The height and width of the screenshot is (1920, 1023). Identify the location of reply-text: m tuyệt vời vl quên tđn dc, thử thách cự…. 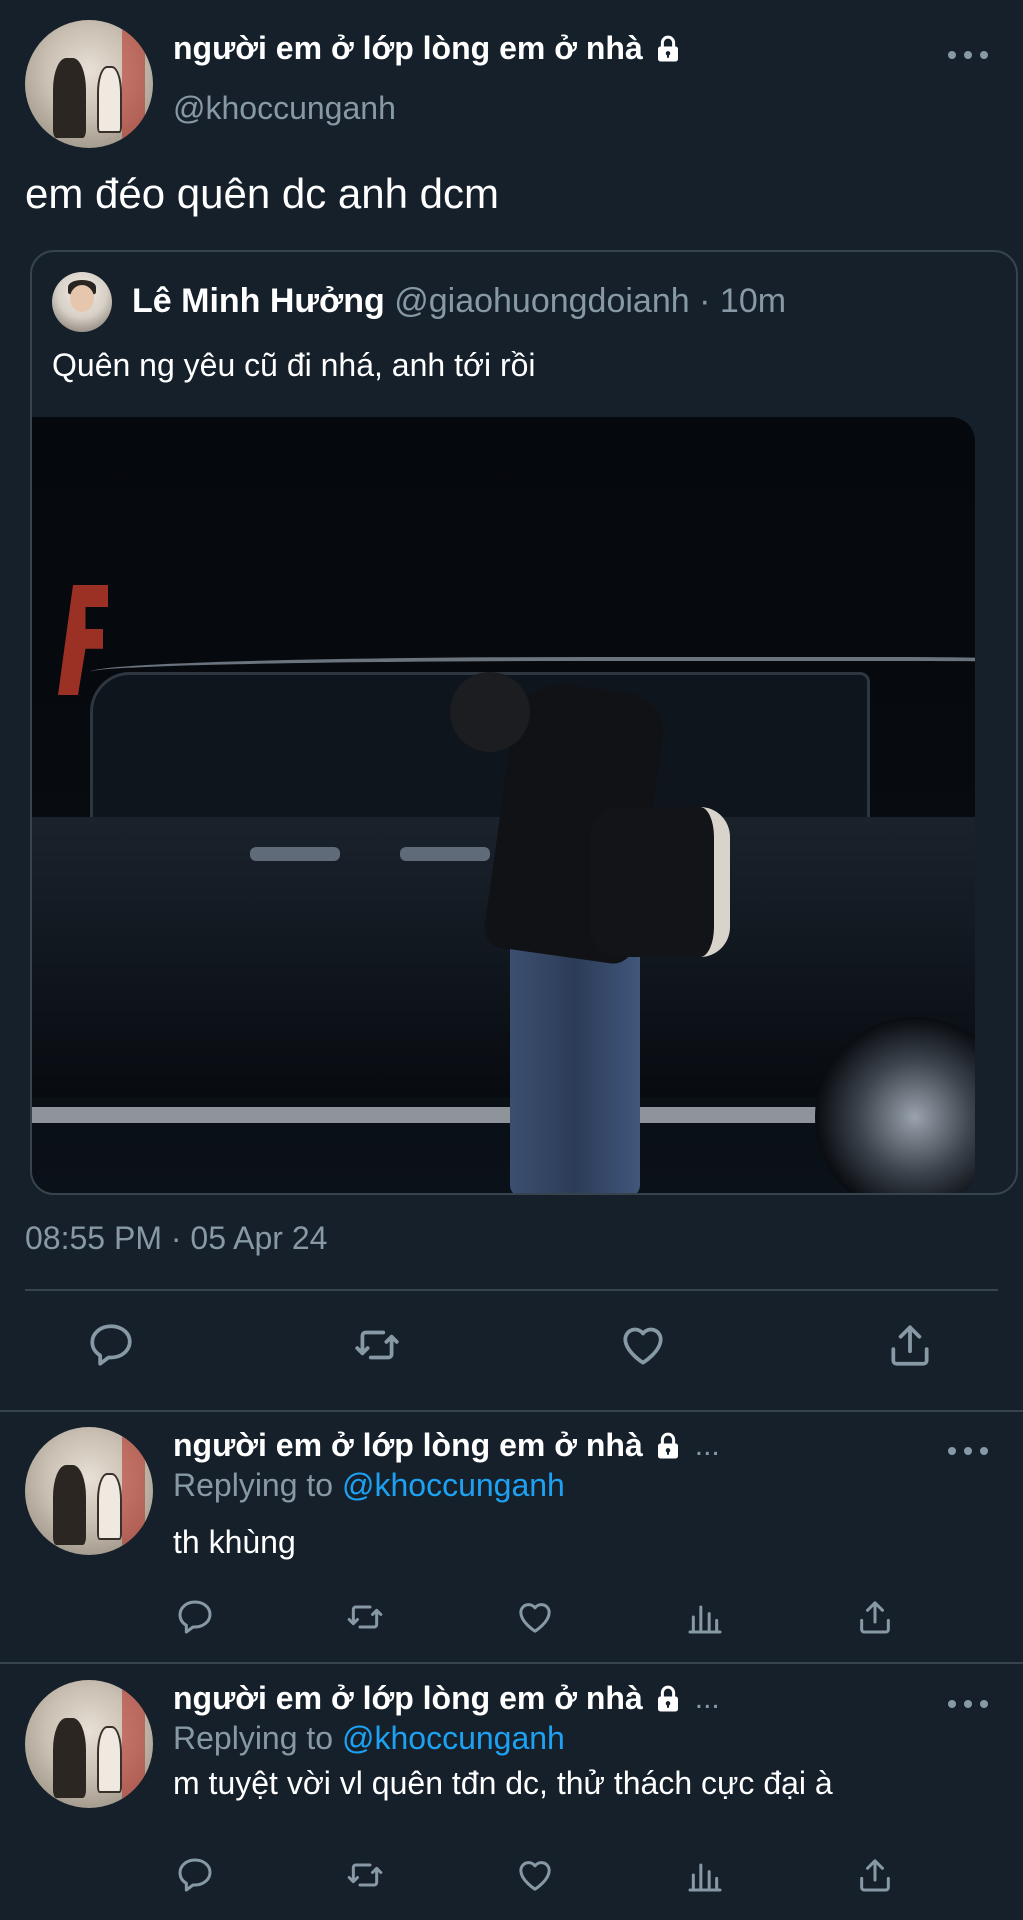
(503, 1783).